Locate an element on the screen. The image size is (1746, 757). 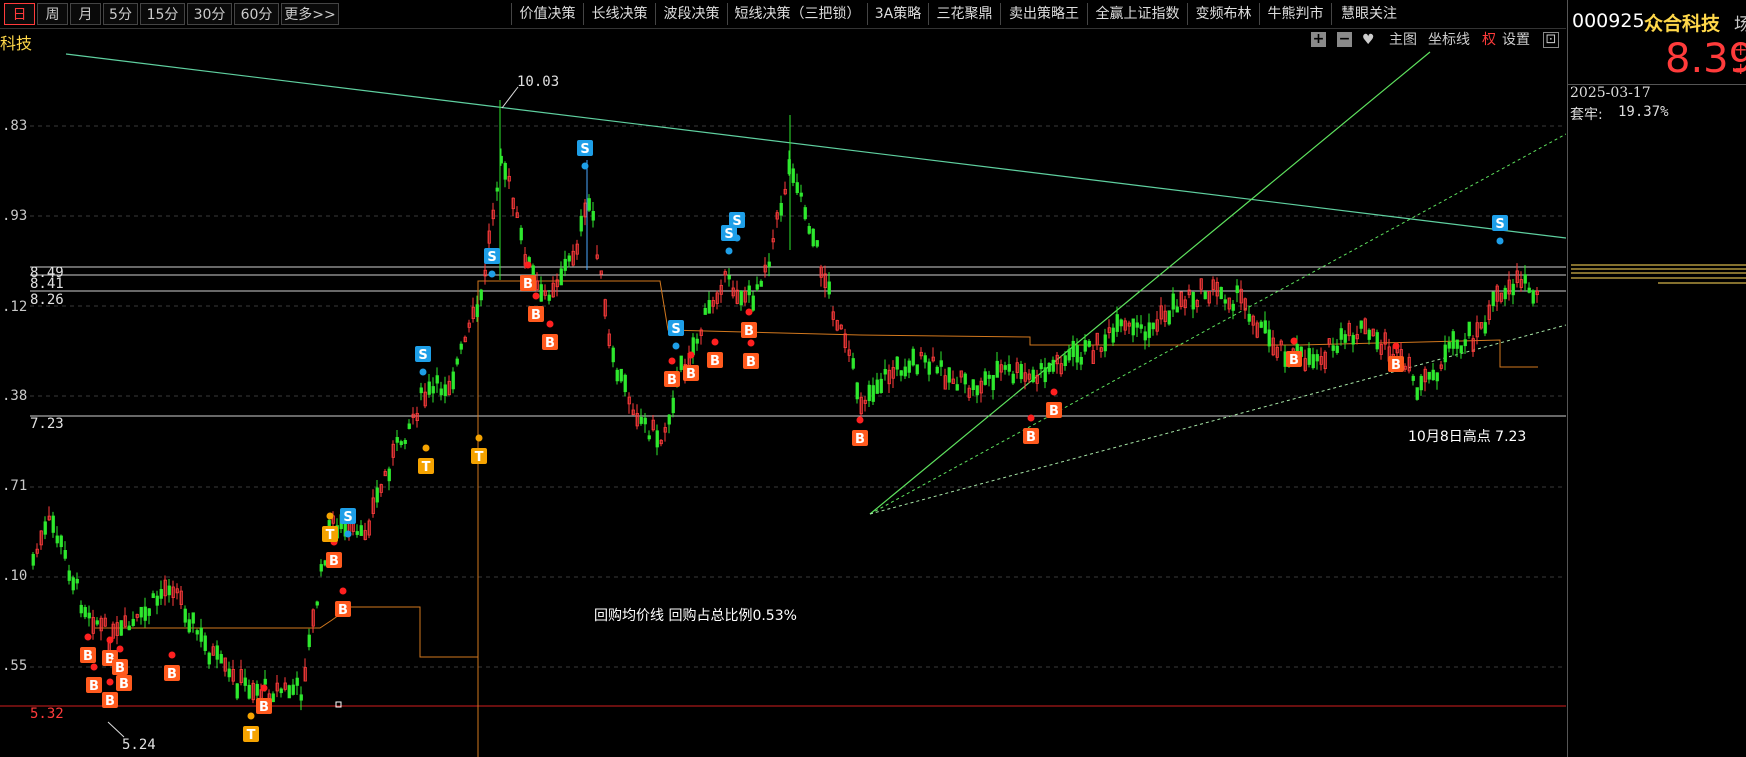
period-60min: 60分 is located at coordinates (256, 14).